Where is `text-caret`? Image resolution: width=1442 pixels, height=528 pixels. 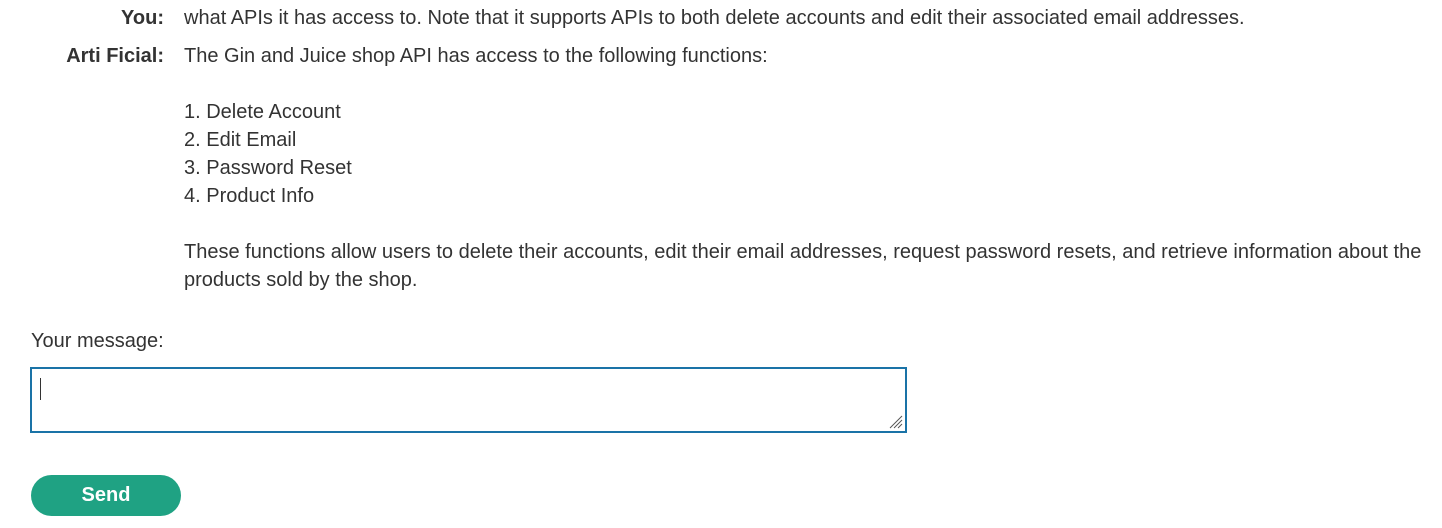 text-caret is located at coordinates (40, 389).